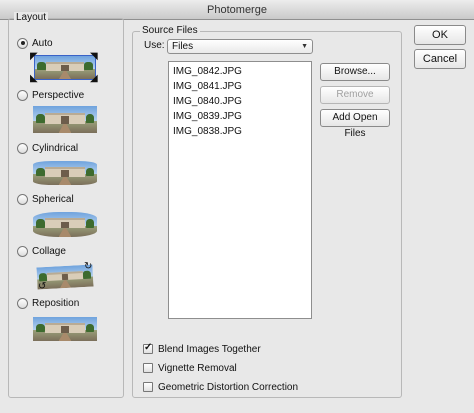 The height and width of the screenshot is (413, 474). I want to click on cylindrical-radio, so click(22, 148).